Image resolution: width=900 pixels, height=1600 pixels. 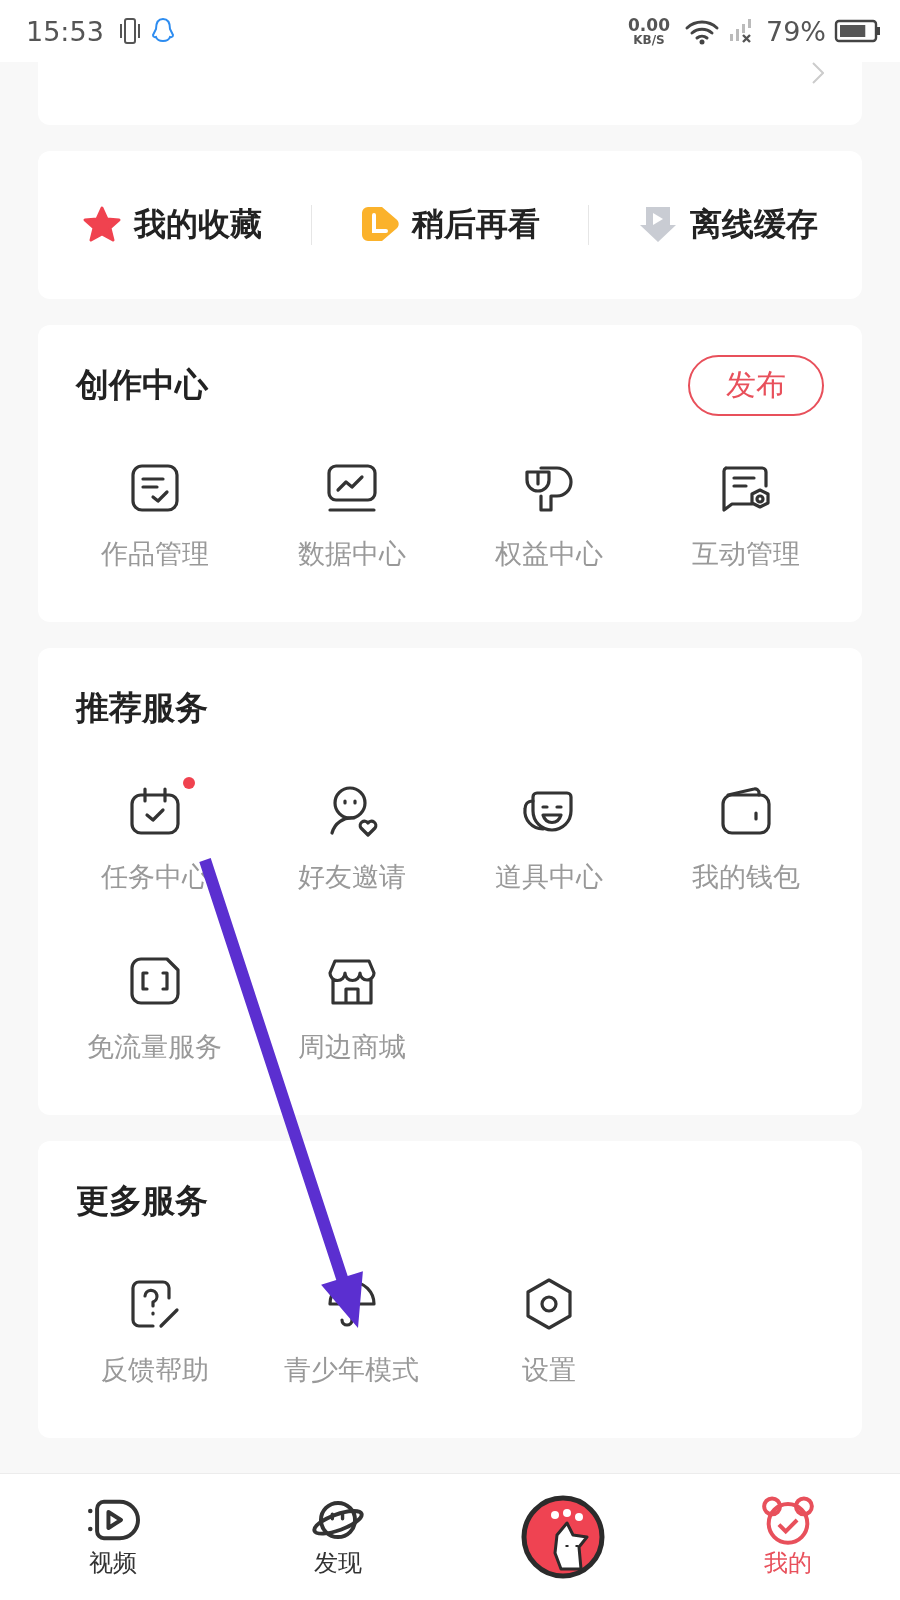 I want to click on service-item: 周边商城, so click(x=351, y=1005).